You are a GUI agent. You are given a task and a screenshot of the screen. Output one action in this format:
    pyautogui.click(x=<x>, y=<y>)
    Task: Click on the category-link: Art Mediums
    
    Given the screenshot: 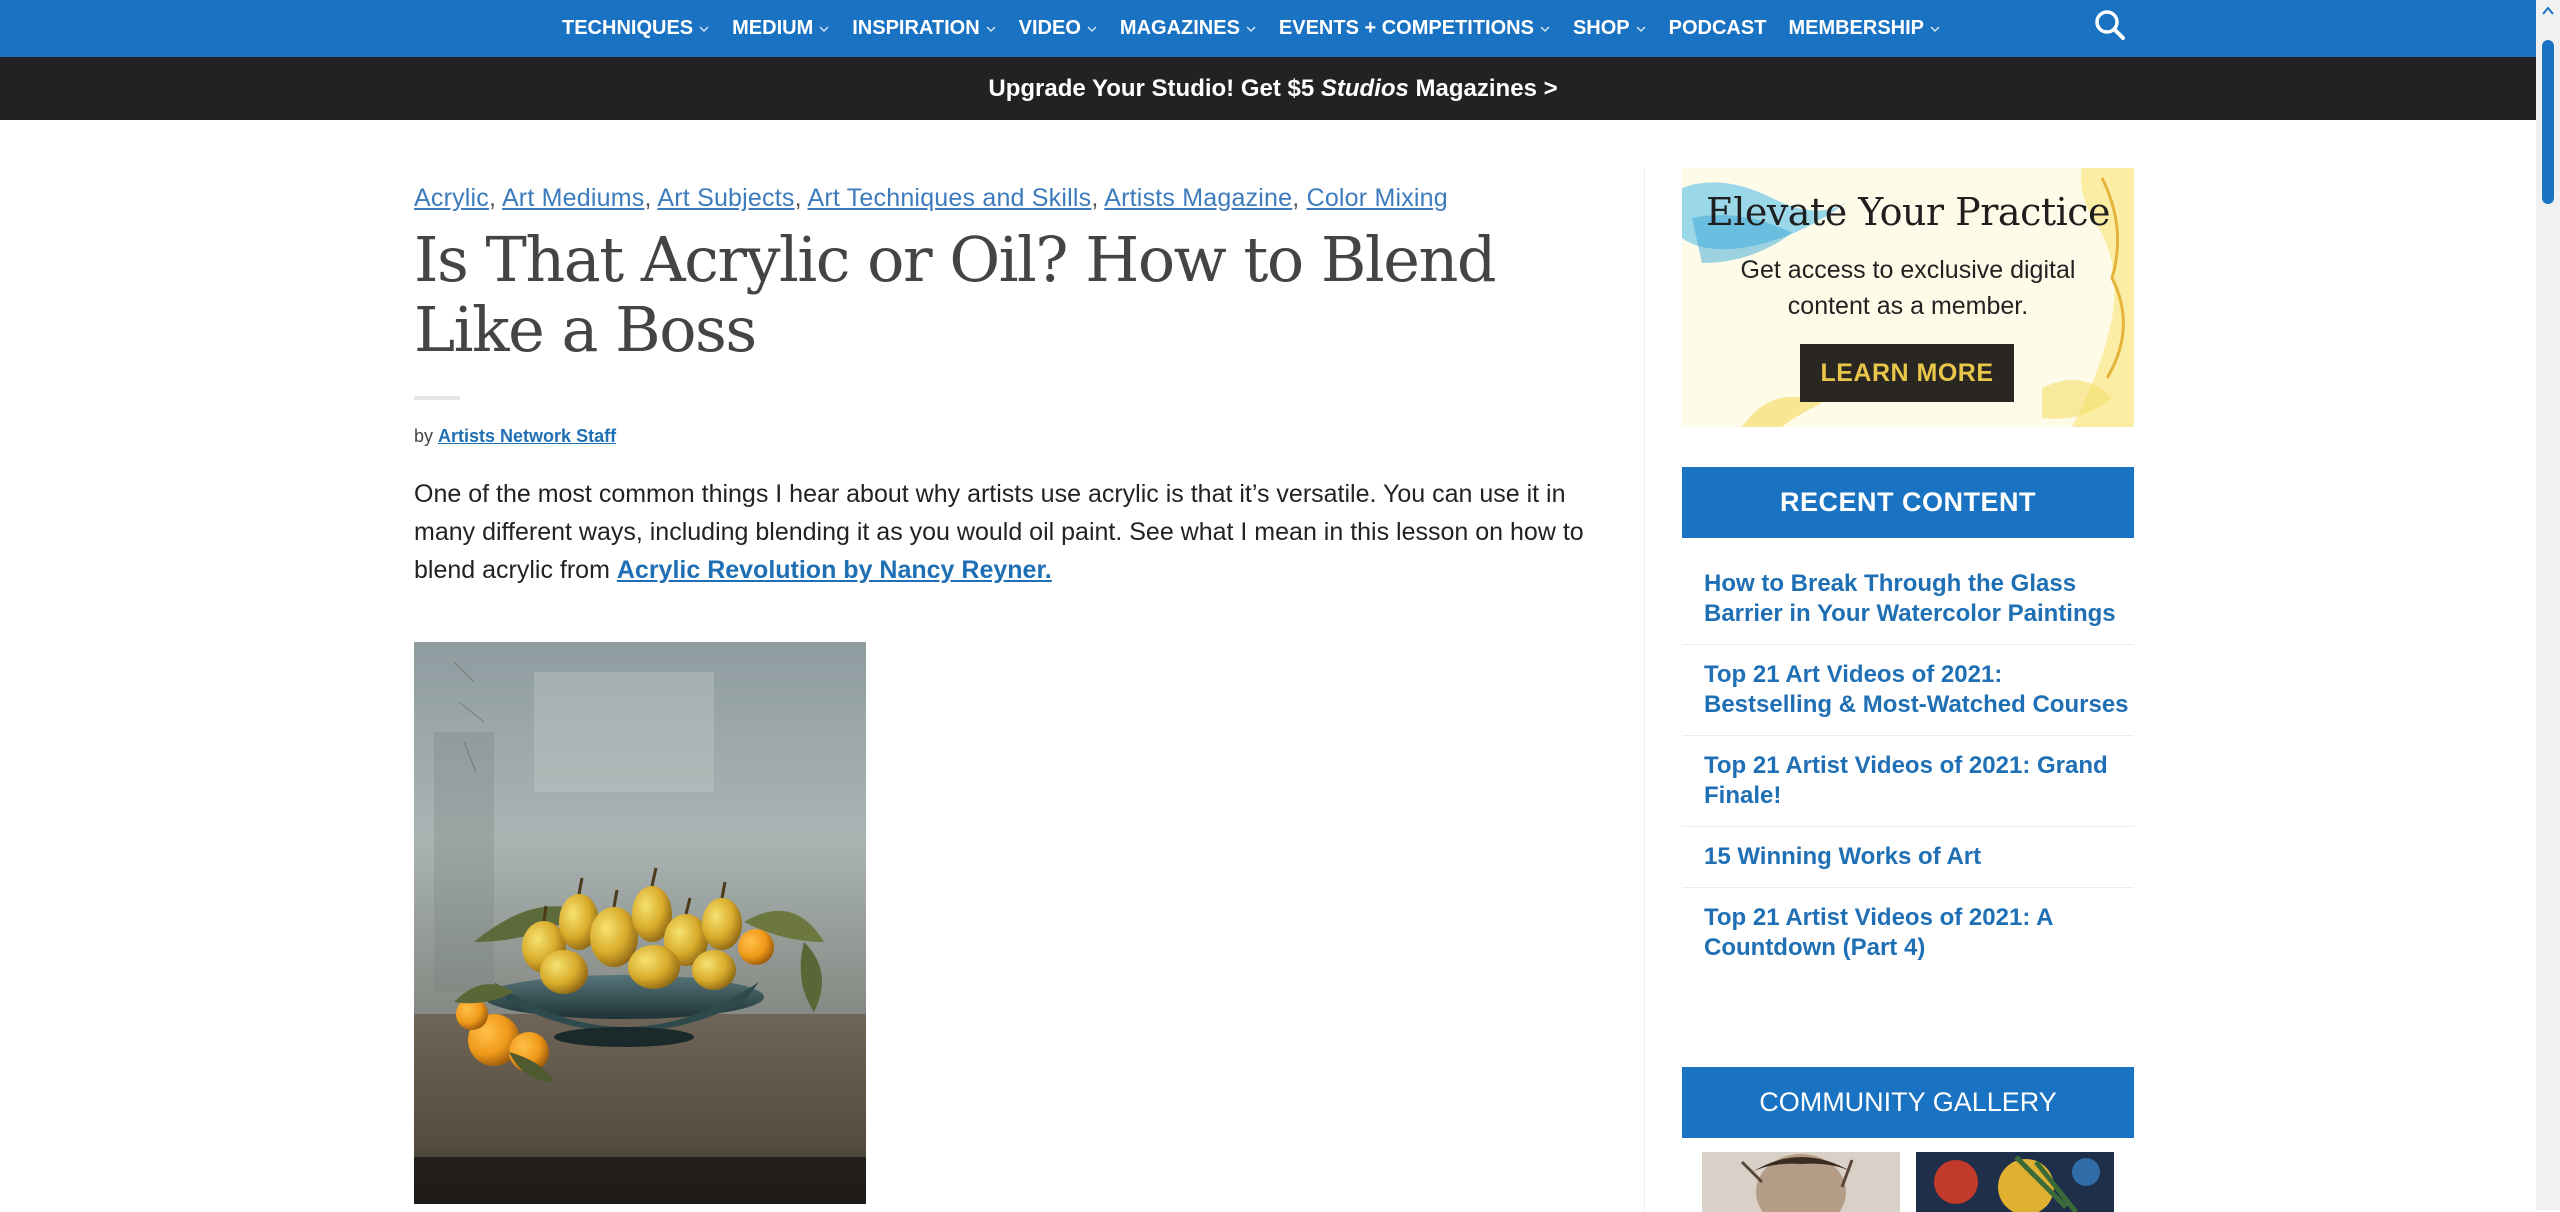 What is the action you would take?
    pyautogui.click(x=573, y=198)
    